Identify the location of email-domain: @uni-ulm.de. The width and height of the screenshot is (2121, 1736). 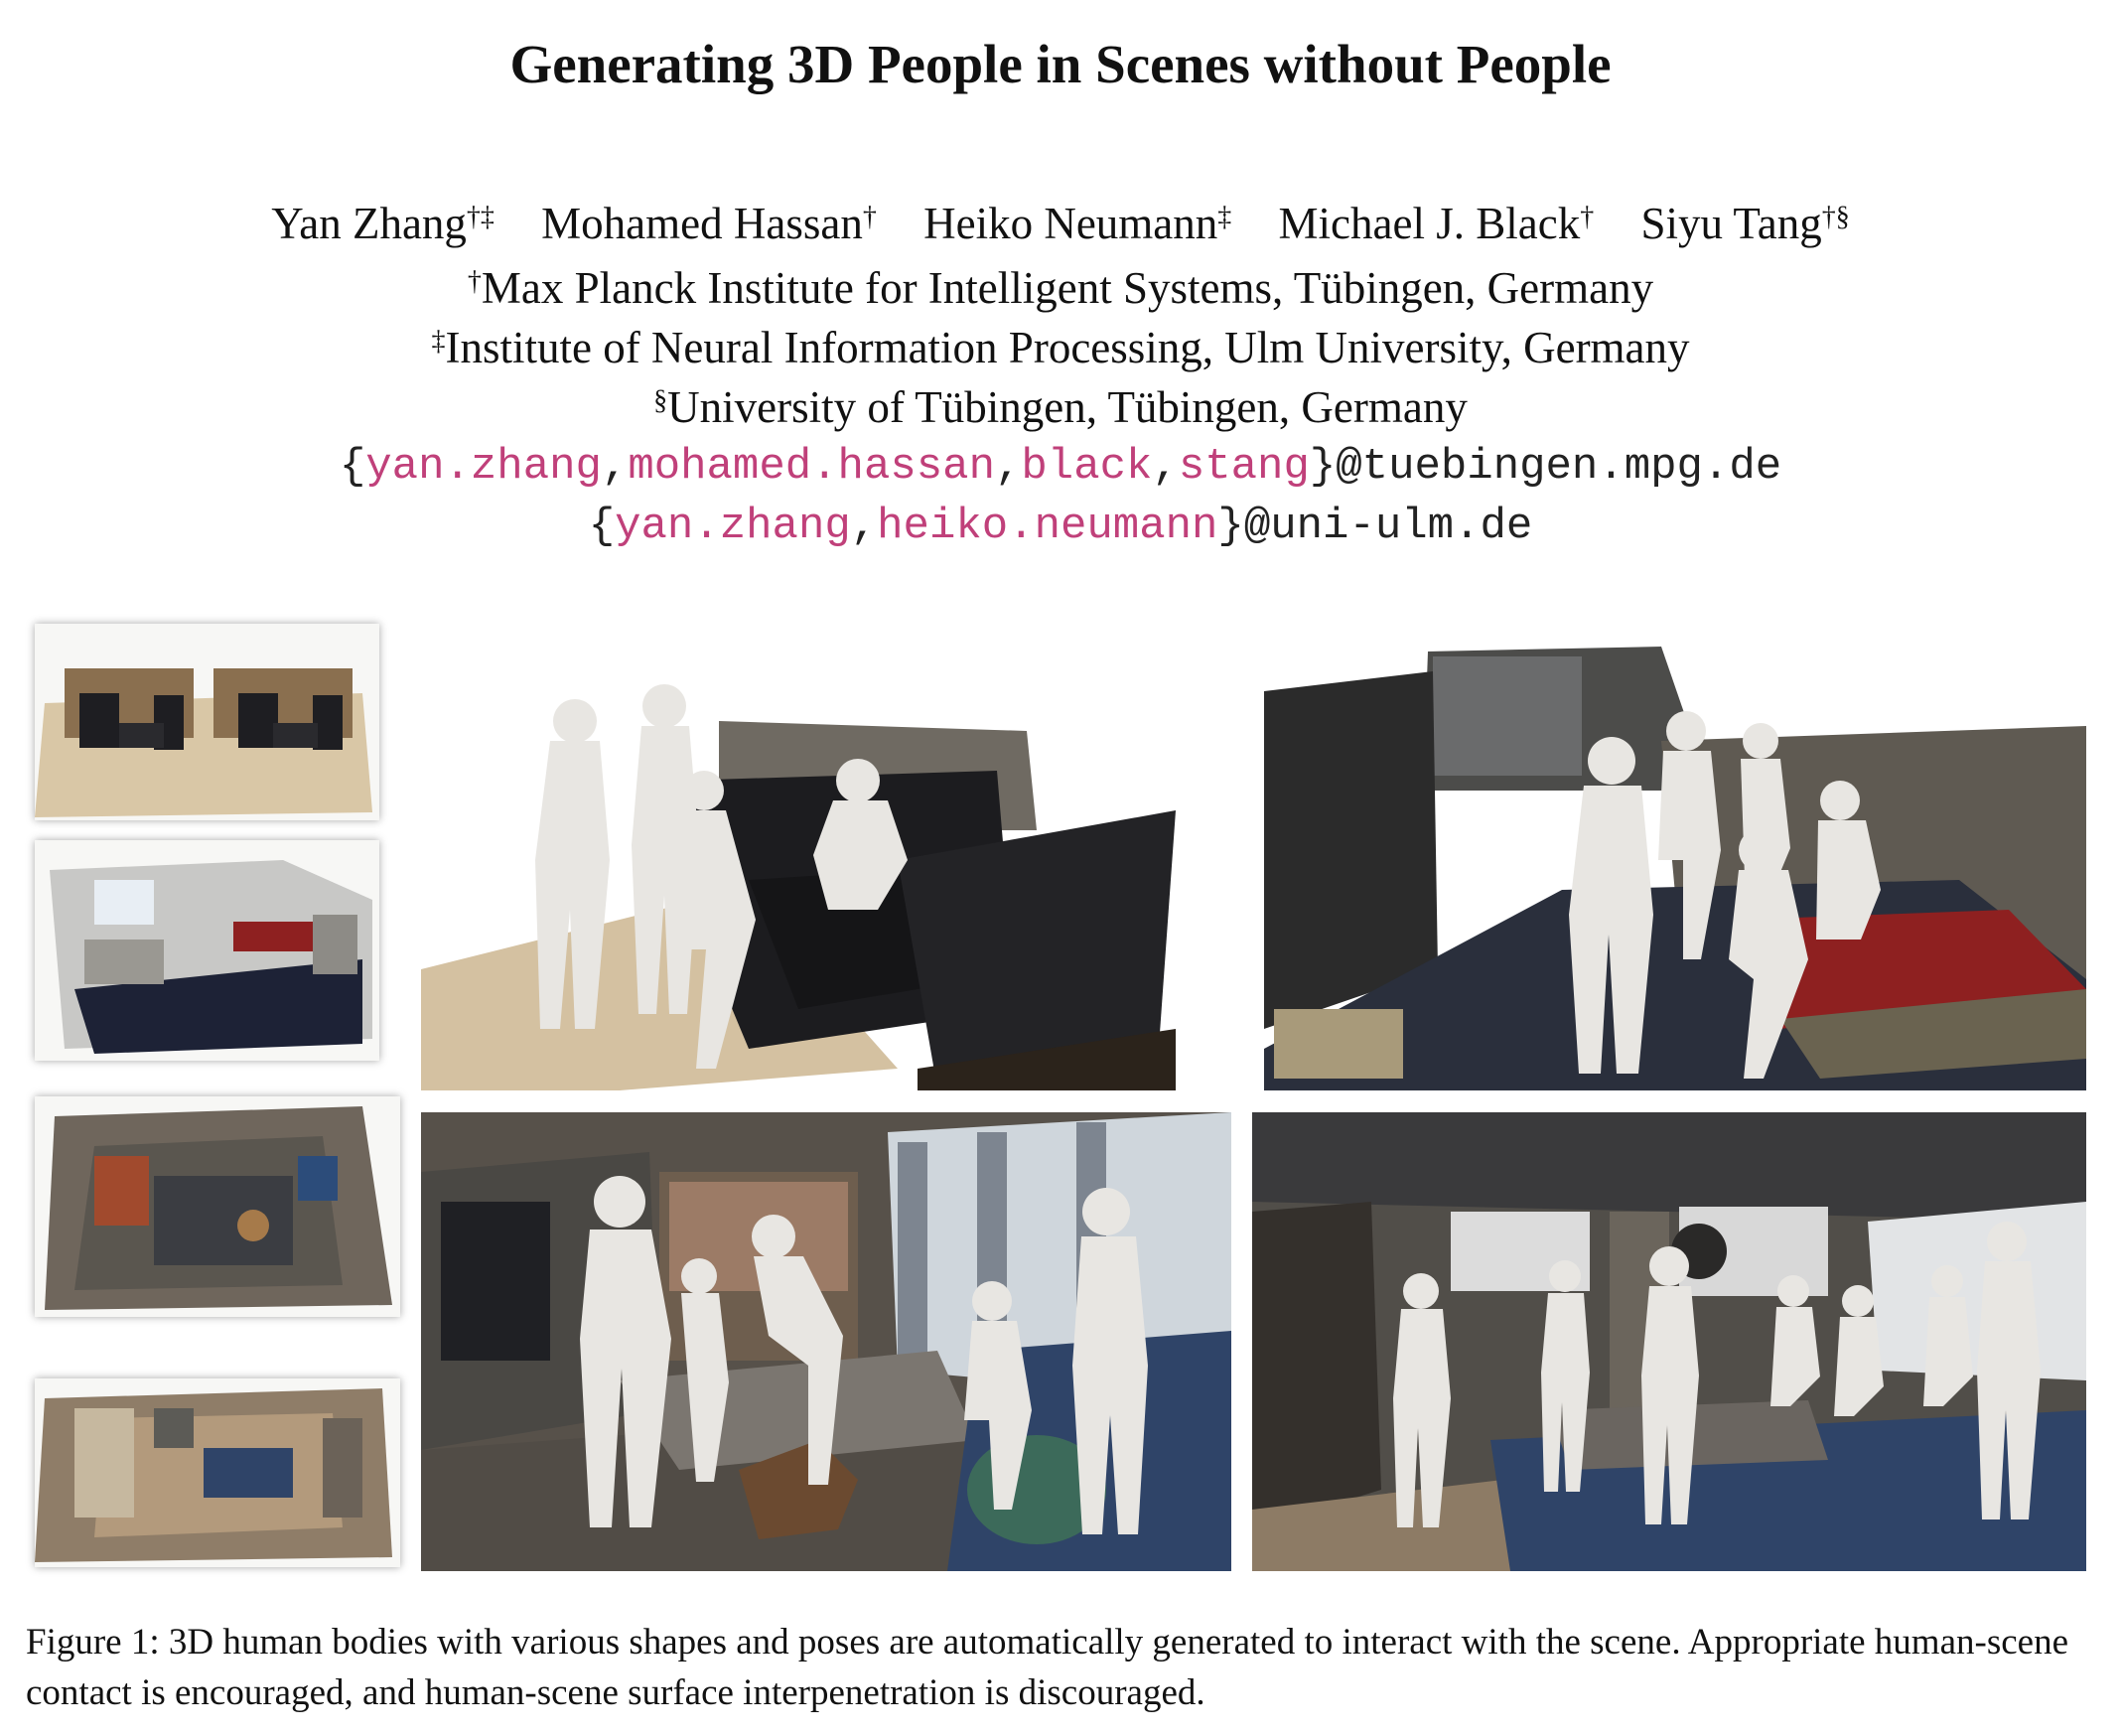
(1388, 526).